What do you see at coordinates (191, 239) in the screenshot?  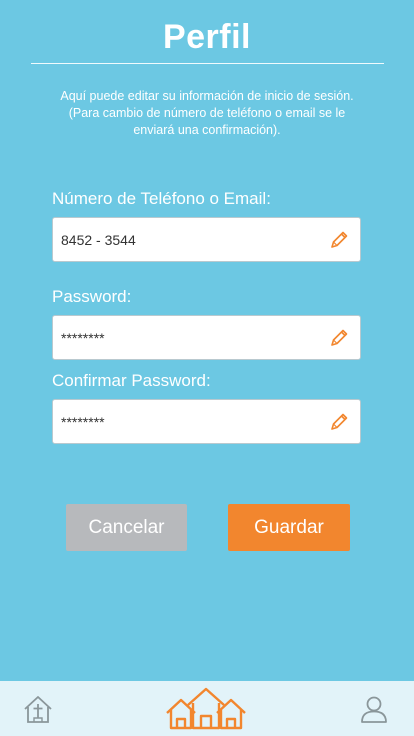 I see `phone-input` at bounding box center [191, 239].